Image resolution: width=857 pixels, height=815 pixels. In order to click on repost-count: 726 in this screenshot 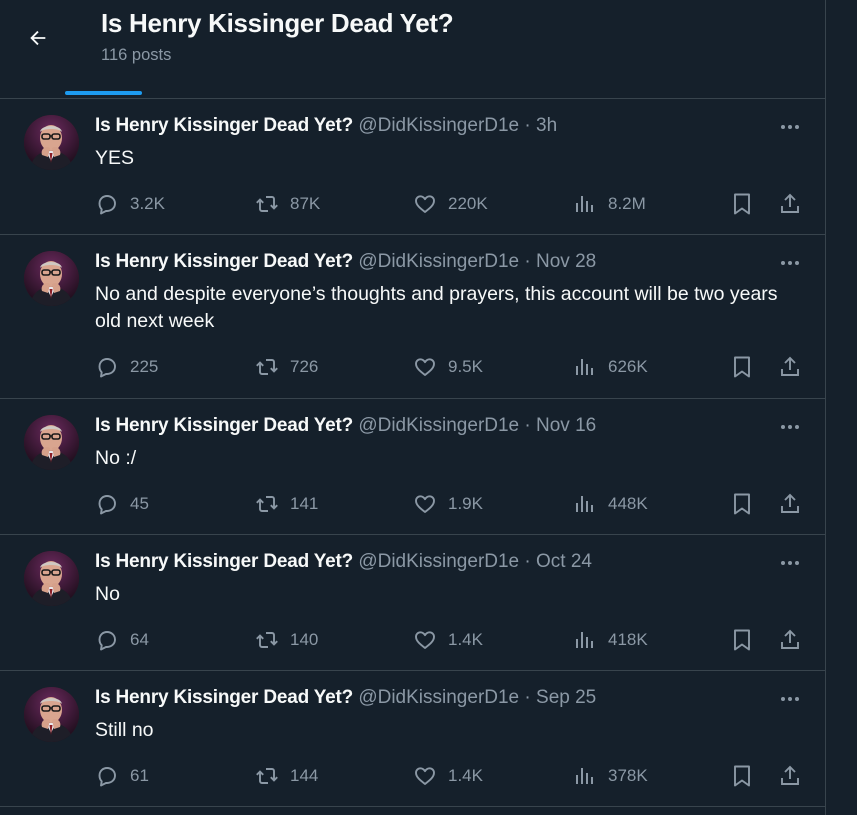, I will do `click(304, 366)`.